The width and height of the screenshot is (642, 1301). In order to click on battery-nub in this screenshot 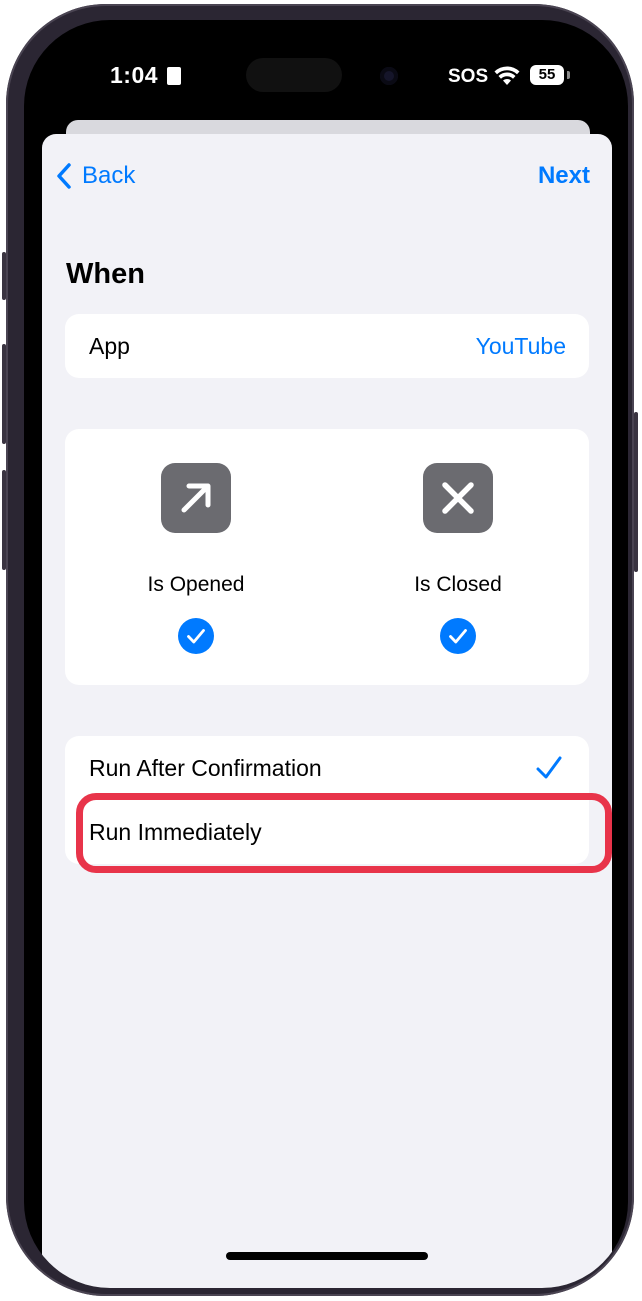, I will do `click(568, 75)`.